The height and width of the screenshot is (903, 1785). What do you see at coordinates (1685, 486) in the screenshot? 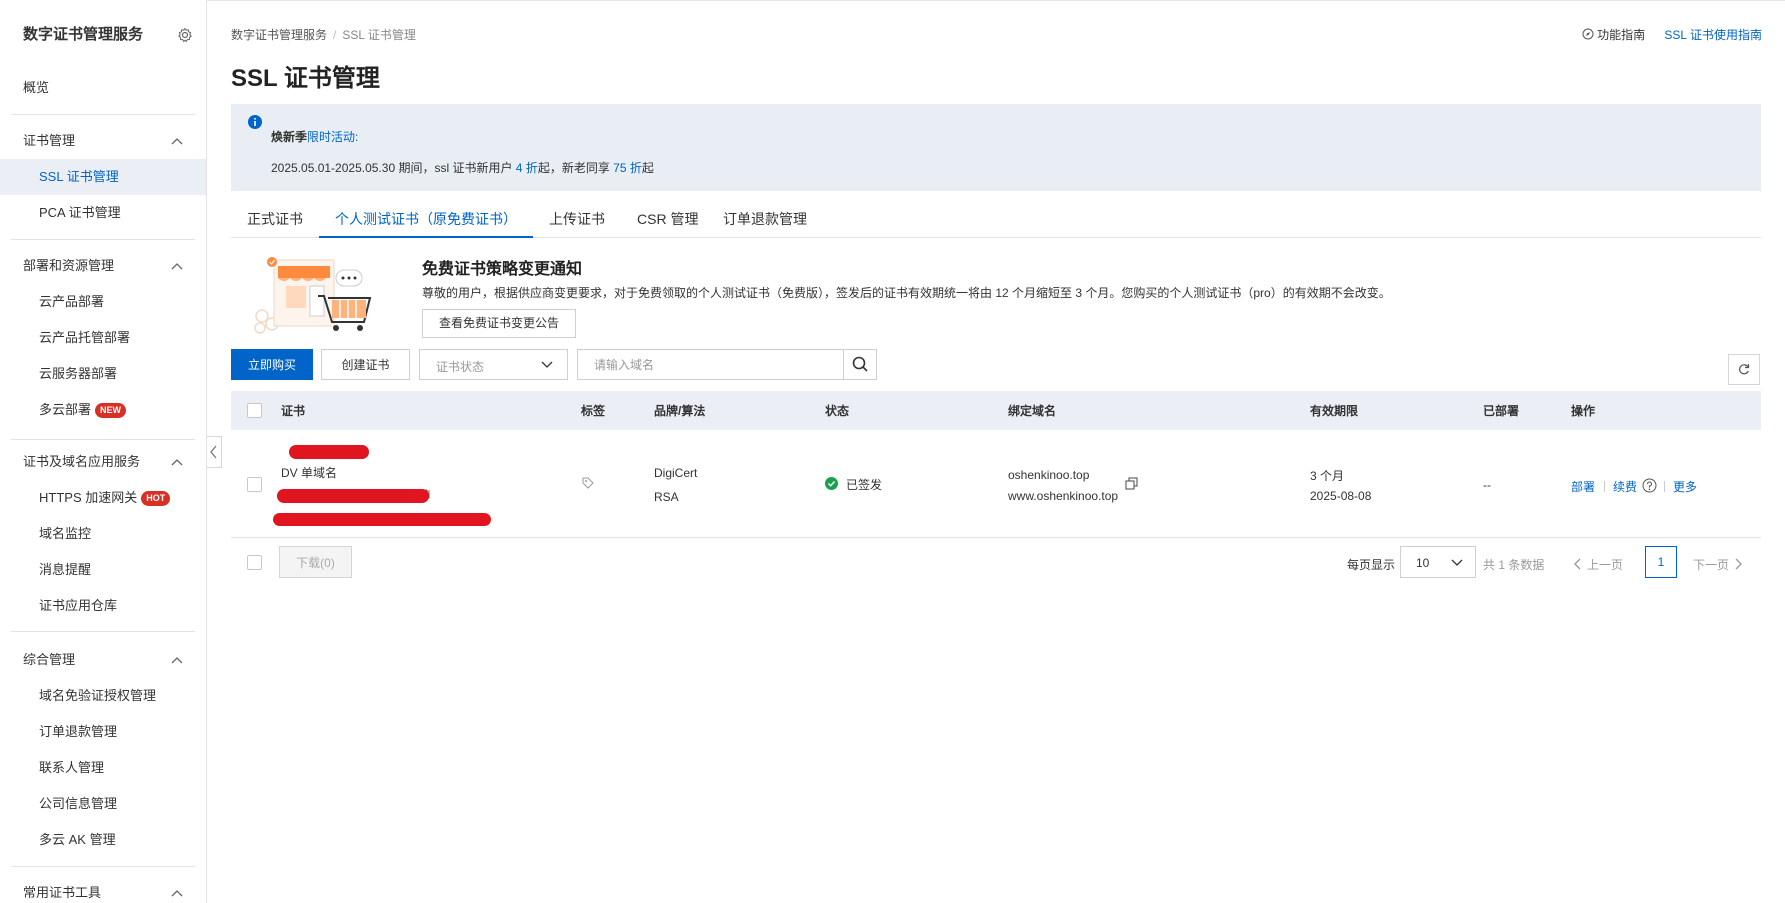
I see `more-link: 更多` at bounding box center [1685, 486].